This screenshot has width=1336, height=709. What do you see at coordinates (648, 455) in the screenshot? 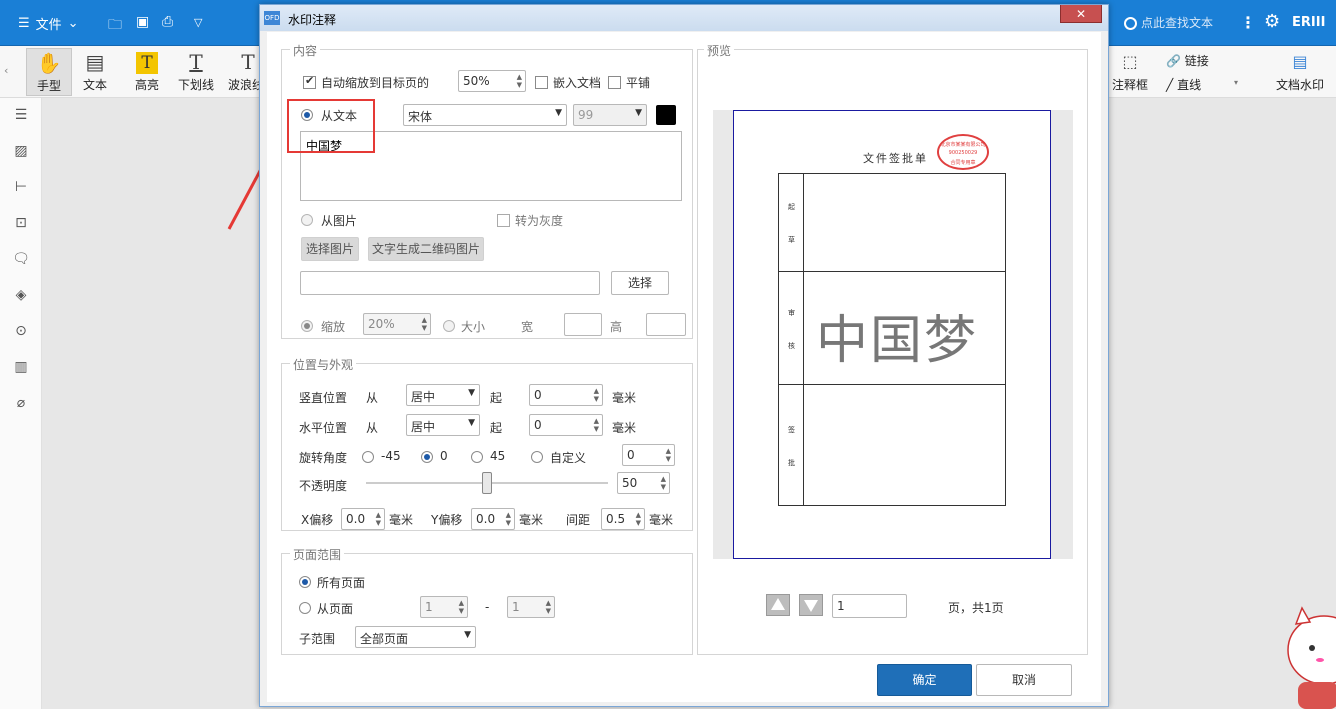
I see `rotation-custom-spinner: 0 ▲ ▼` at bounding box center [648, 455].